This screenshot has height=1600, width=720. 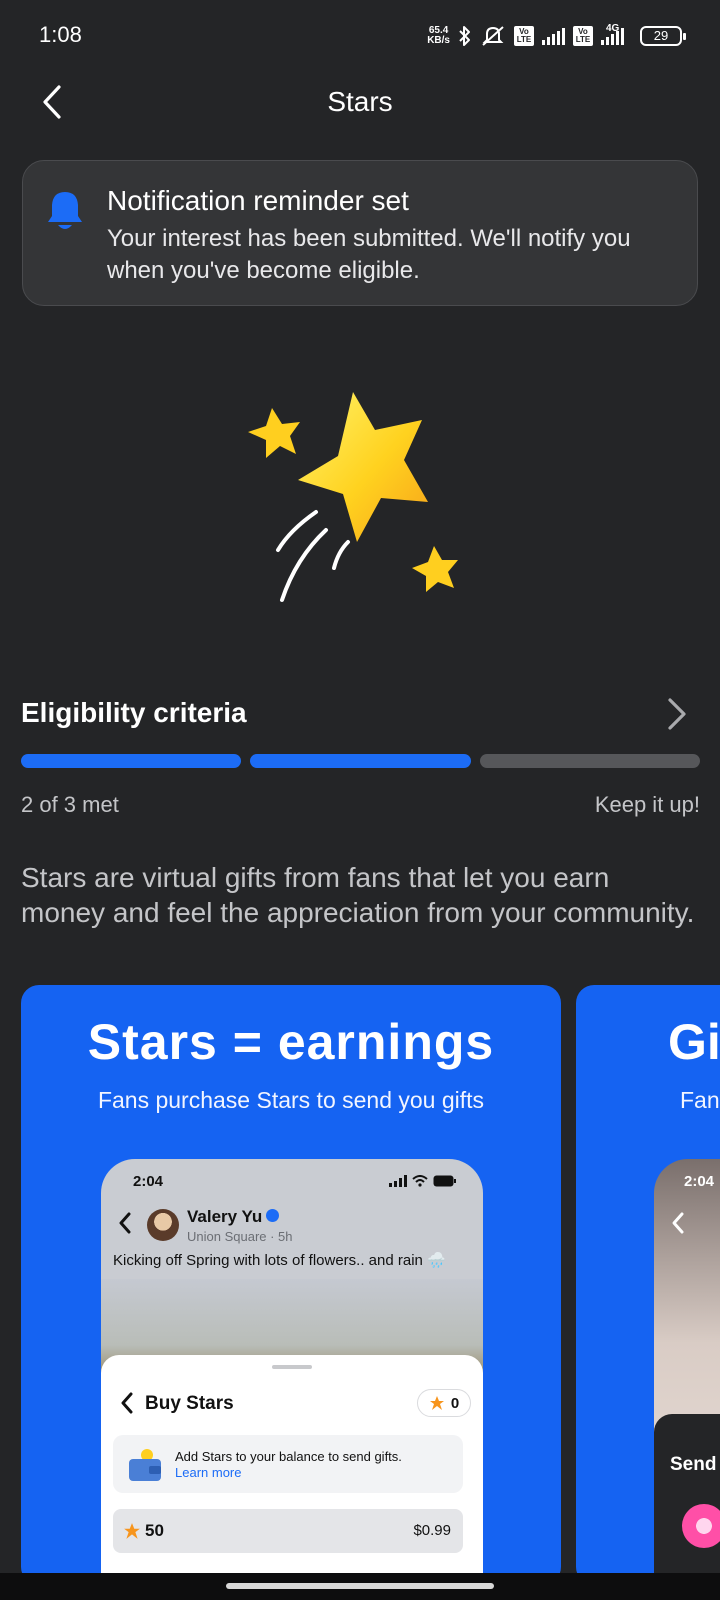 I want to click on star-balance: 0, so click(x=444, y=1403).